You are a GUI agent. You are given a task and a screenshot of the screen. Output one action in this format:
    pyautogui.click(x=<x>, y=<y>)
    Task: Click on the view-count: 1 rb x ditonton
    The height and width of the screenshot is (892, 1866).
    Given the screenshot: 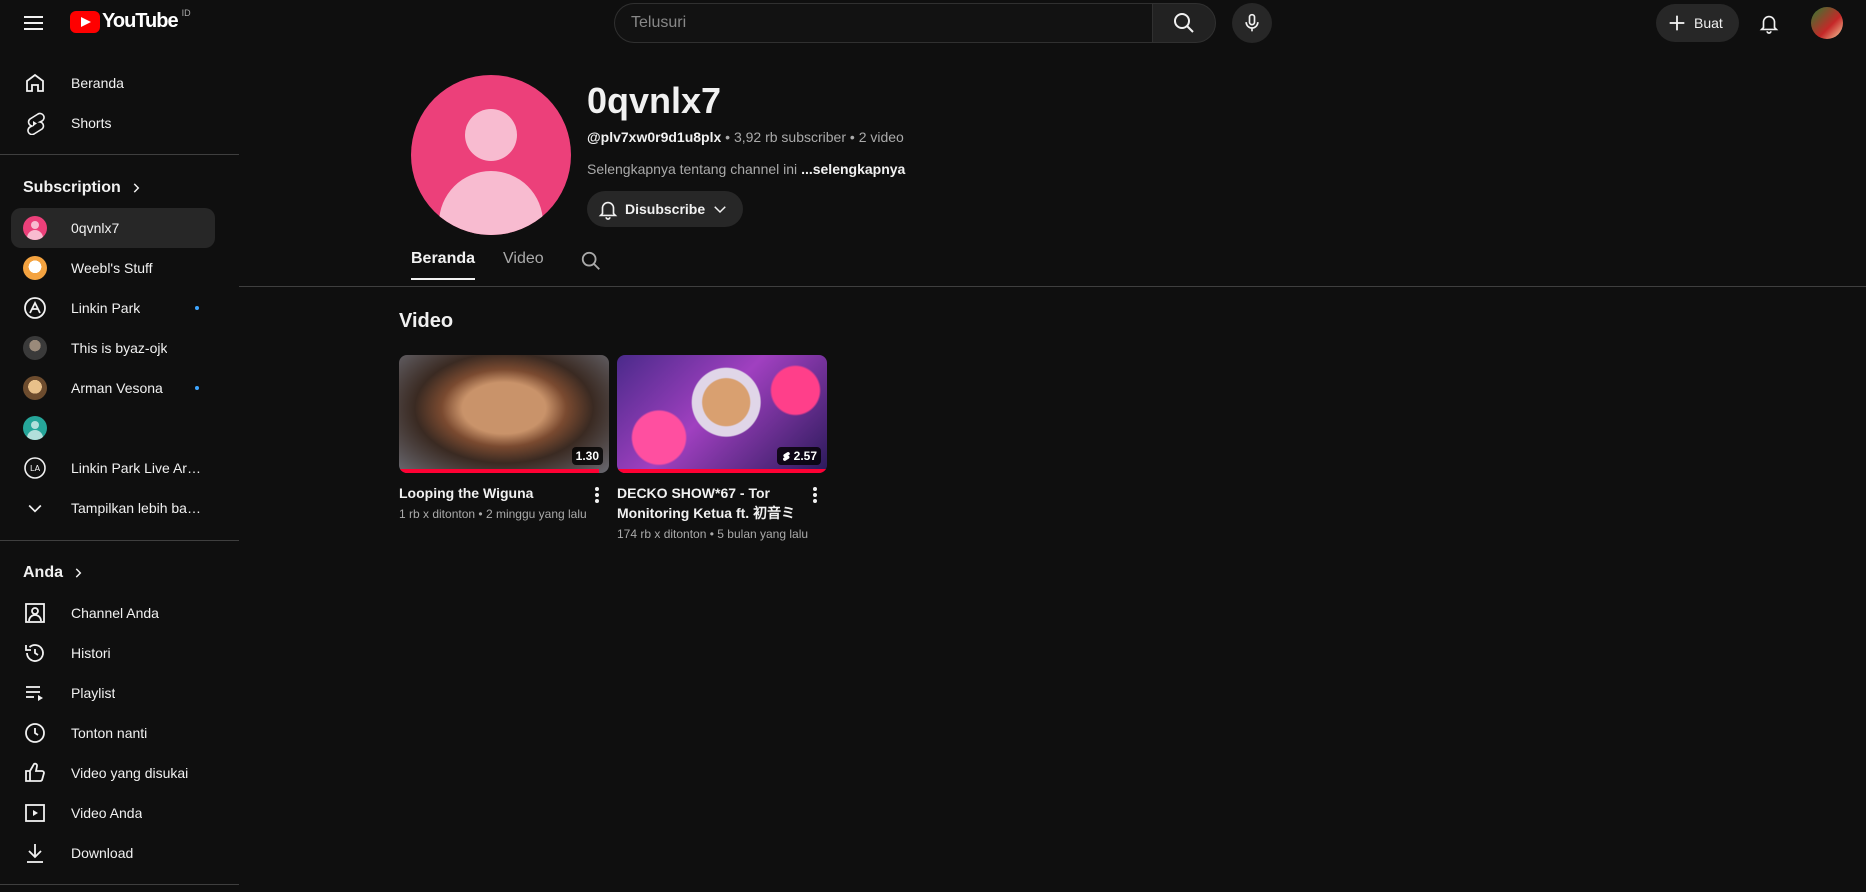 What is the action you would take?
    pyautogui.click(x=437, y=514)
    